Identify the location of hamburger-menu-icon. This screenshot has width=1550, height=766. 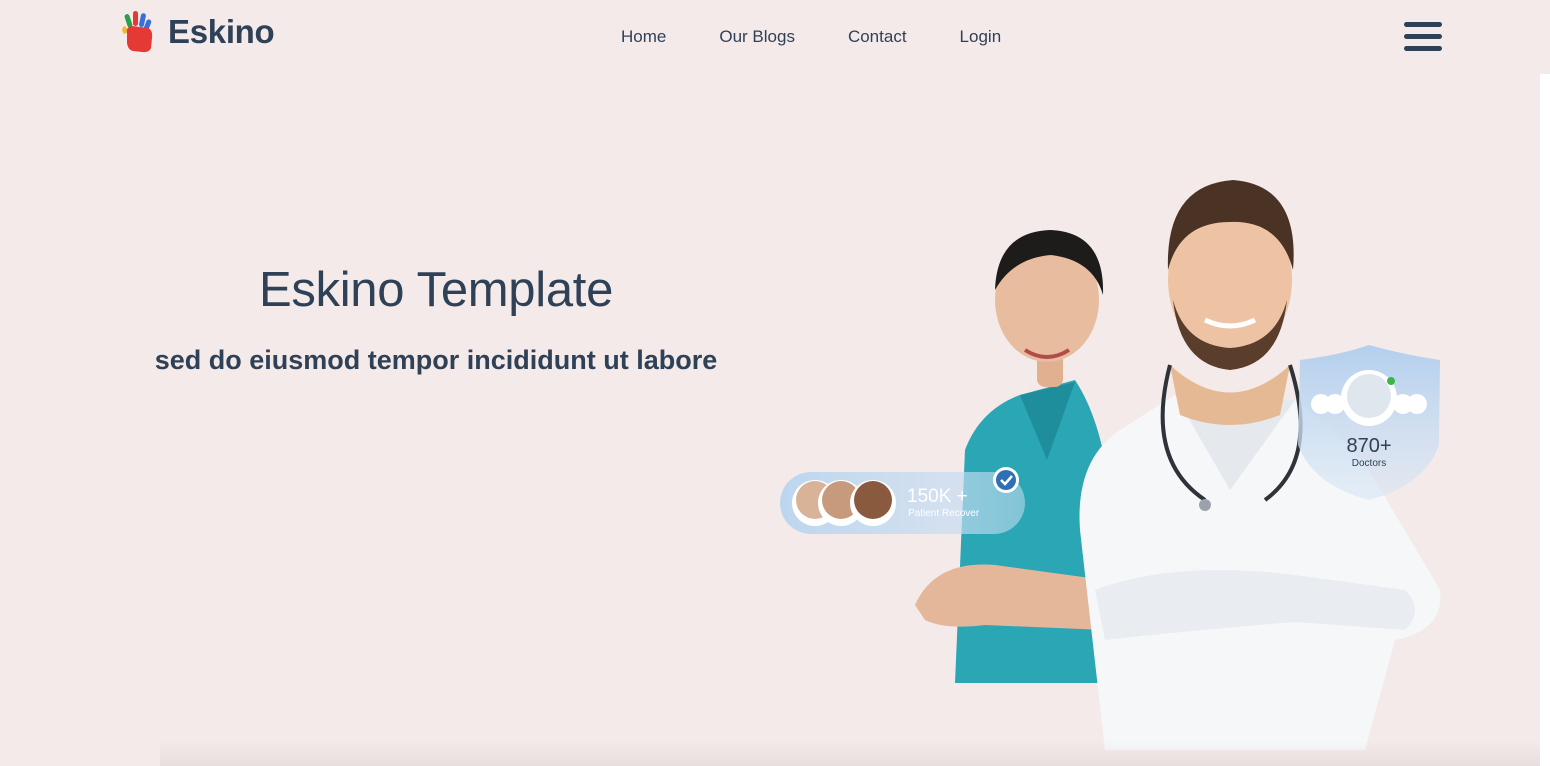
(1424, 36).